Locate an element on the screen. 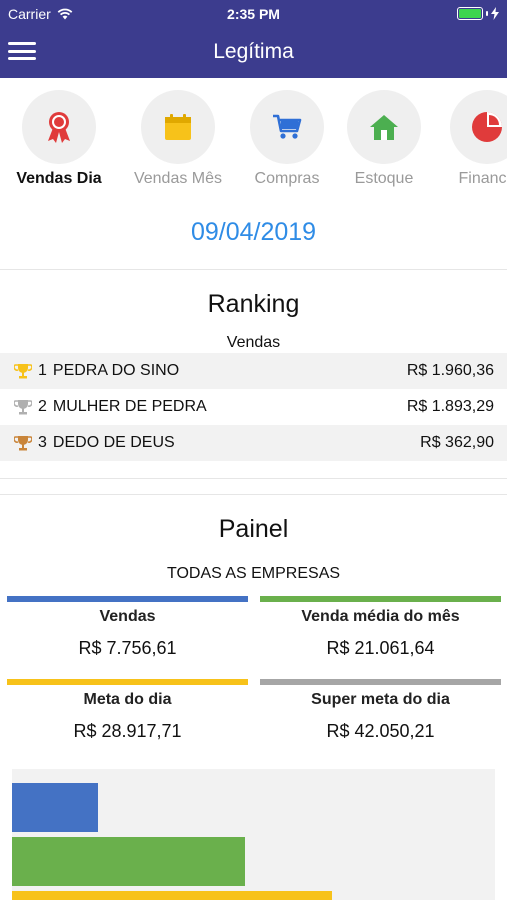 The image size is (507, 900). chart-bar-vendas is located at coordinates (55, 807).